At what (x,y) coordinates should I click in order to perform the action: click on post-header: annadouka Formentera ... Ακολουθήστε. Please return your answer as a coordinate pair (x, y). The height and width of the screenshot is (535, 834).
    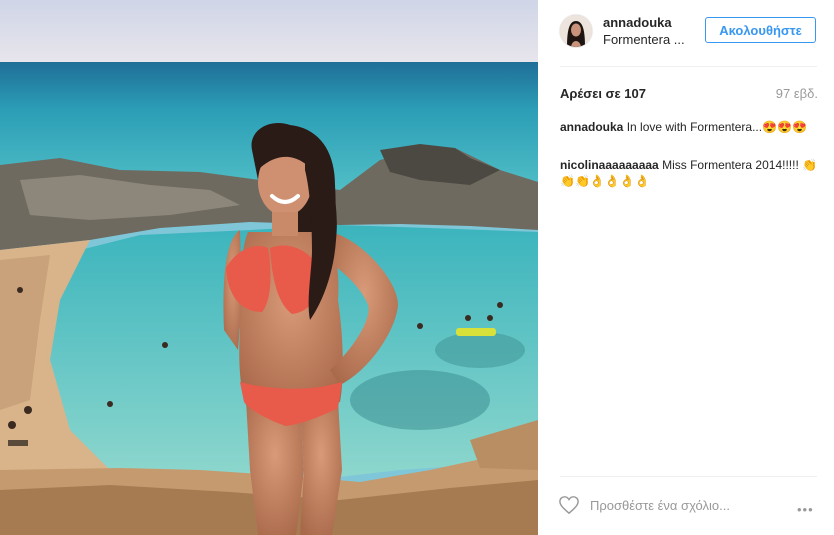
    Looking at the image, I should click on (686, 32).